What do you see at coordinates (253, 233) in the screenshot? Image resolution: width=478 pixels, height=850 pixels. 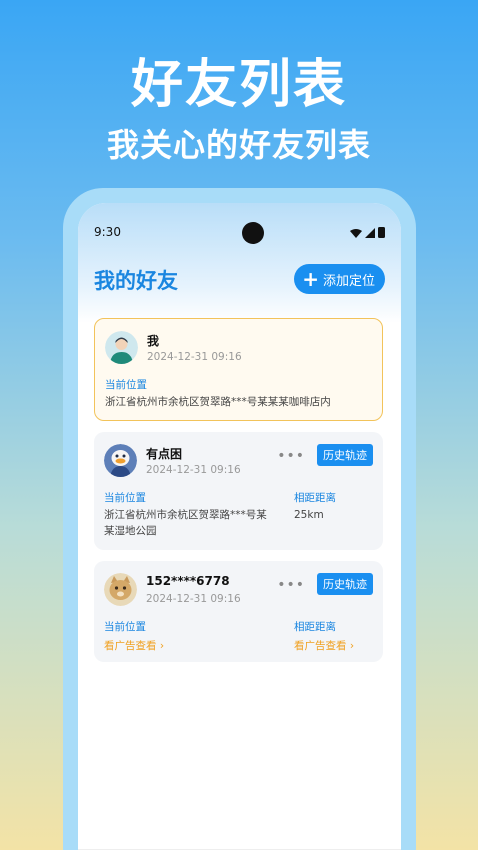 I see `camera-cutout` at bounding box center [253, 233].